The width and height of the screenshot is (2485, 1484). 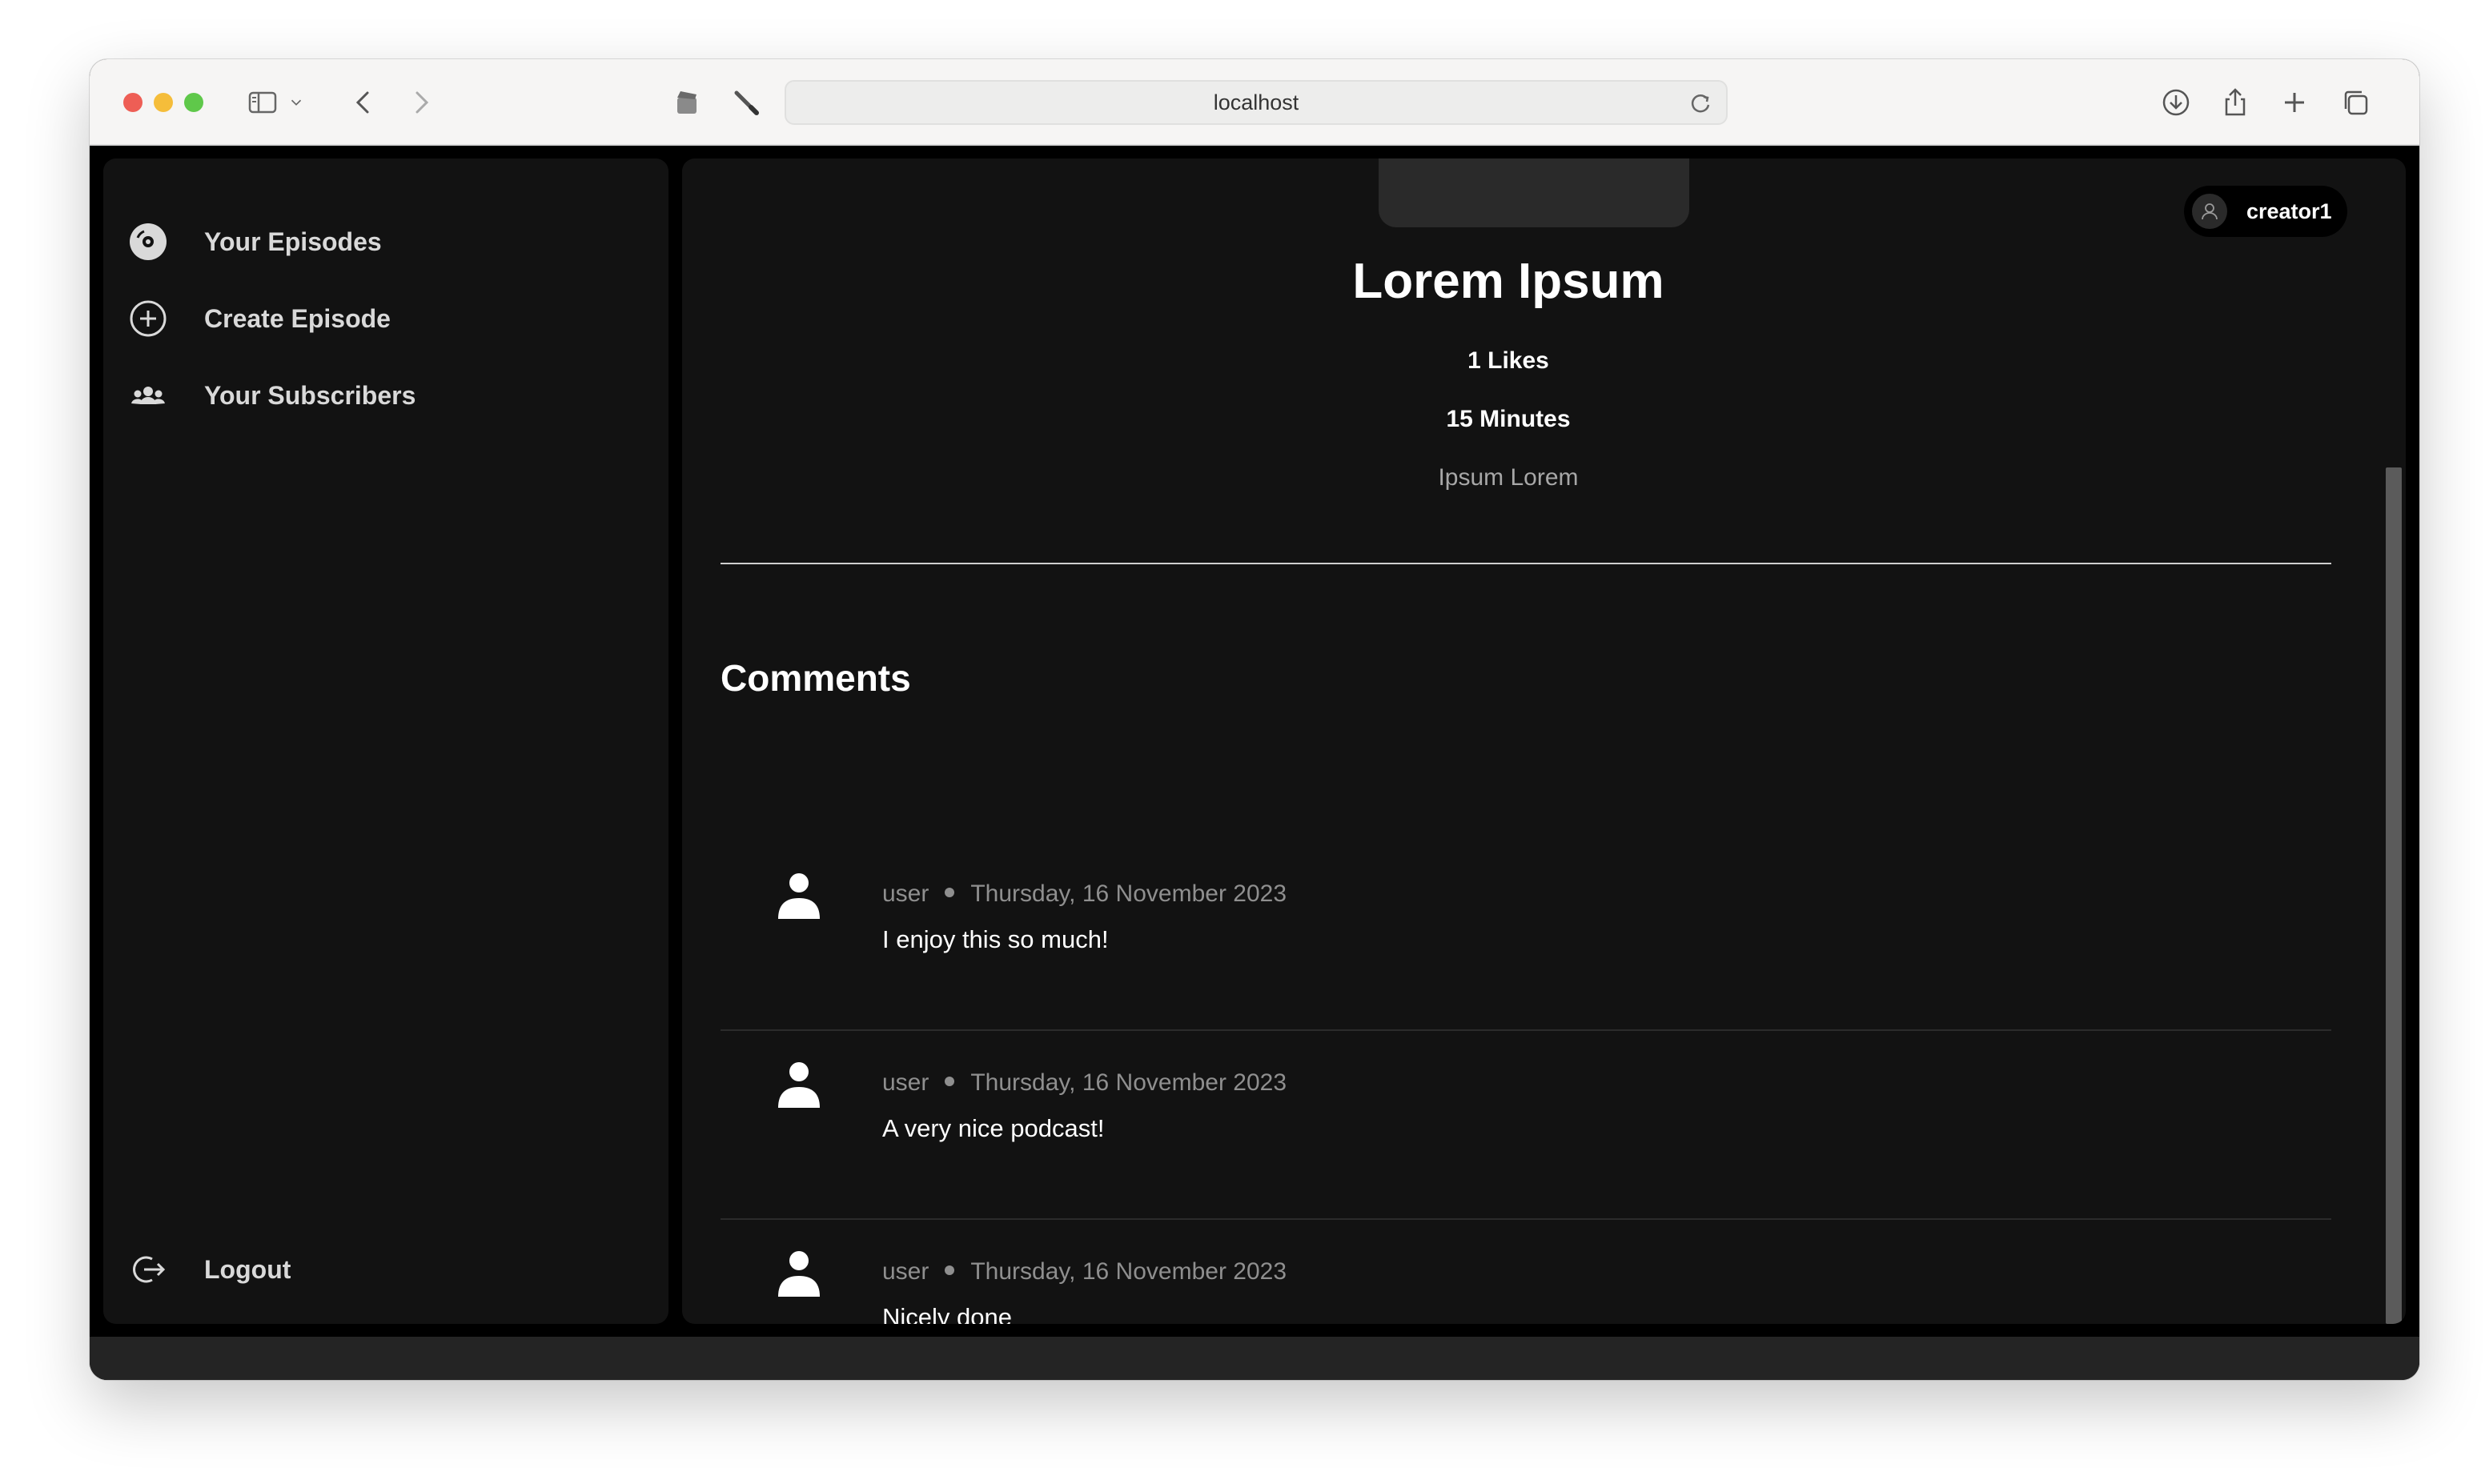 What do you see at coordinates (247, 1269) in the screenshot?
I see `logout-label: Logout` at bounding box center [247, 1269].